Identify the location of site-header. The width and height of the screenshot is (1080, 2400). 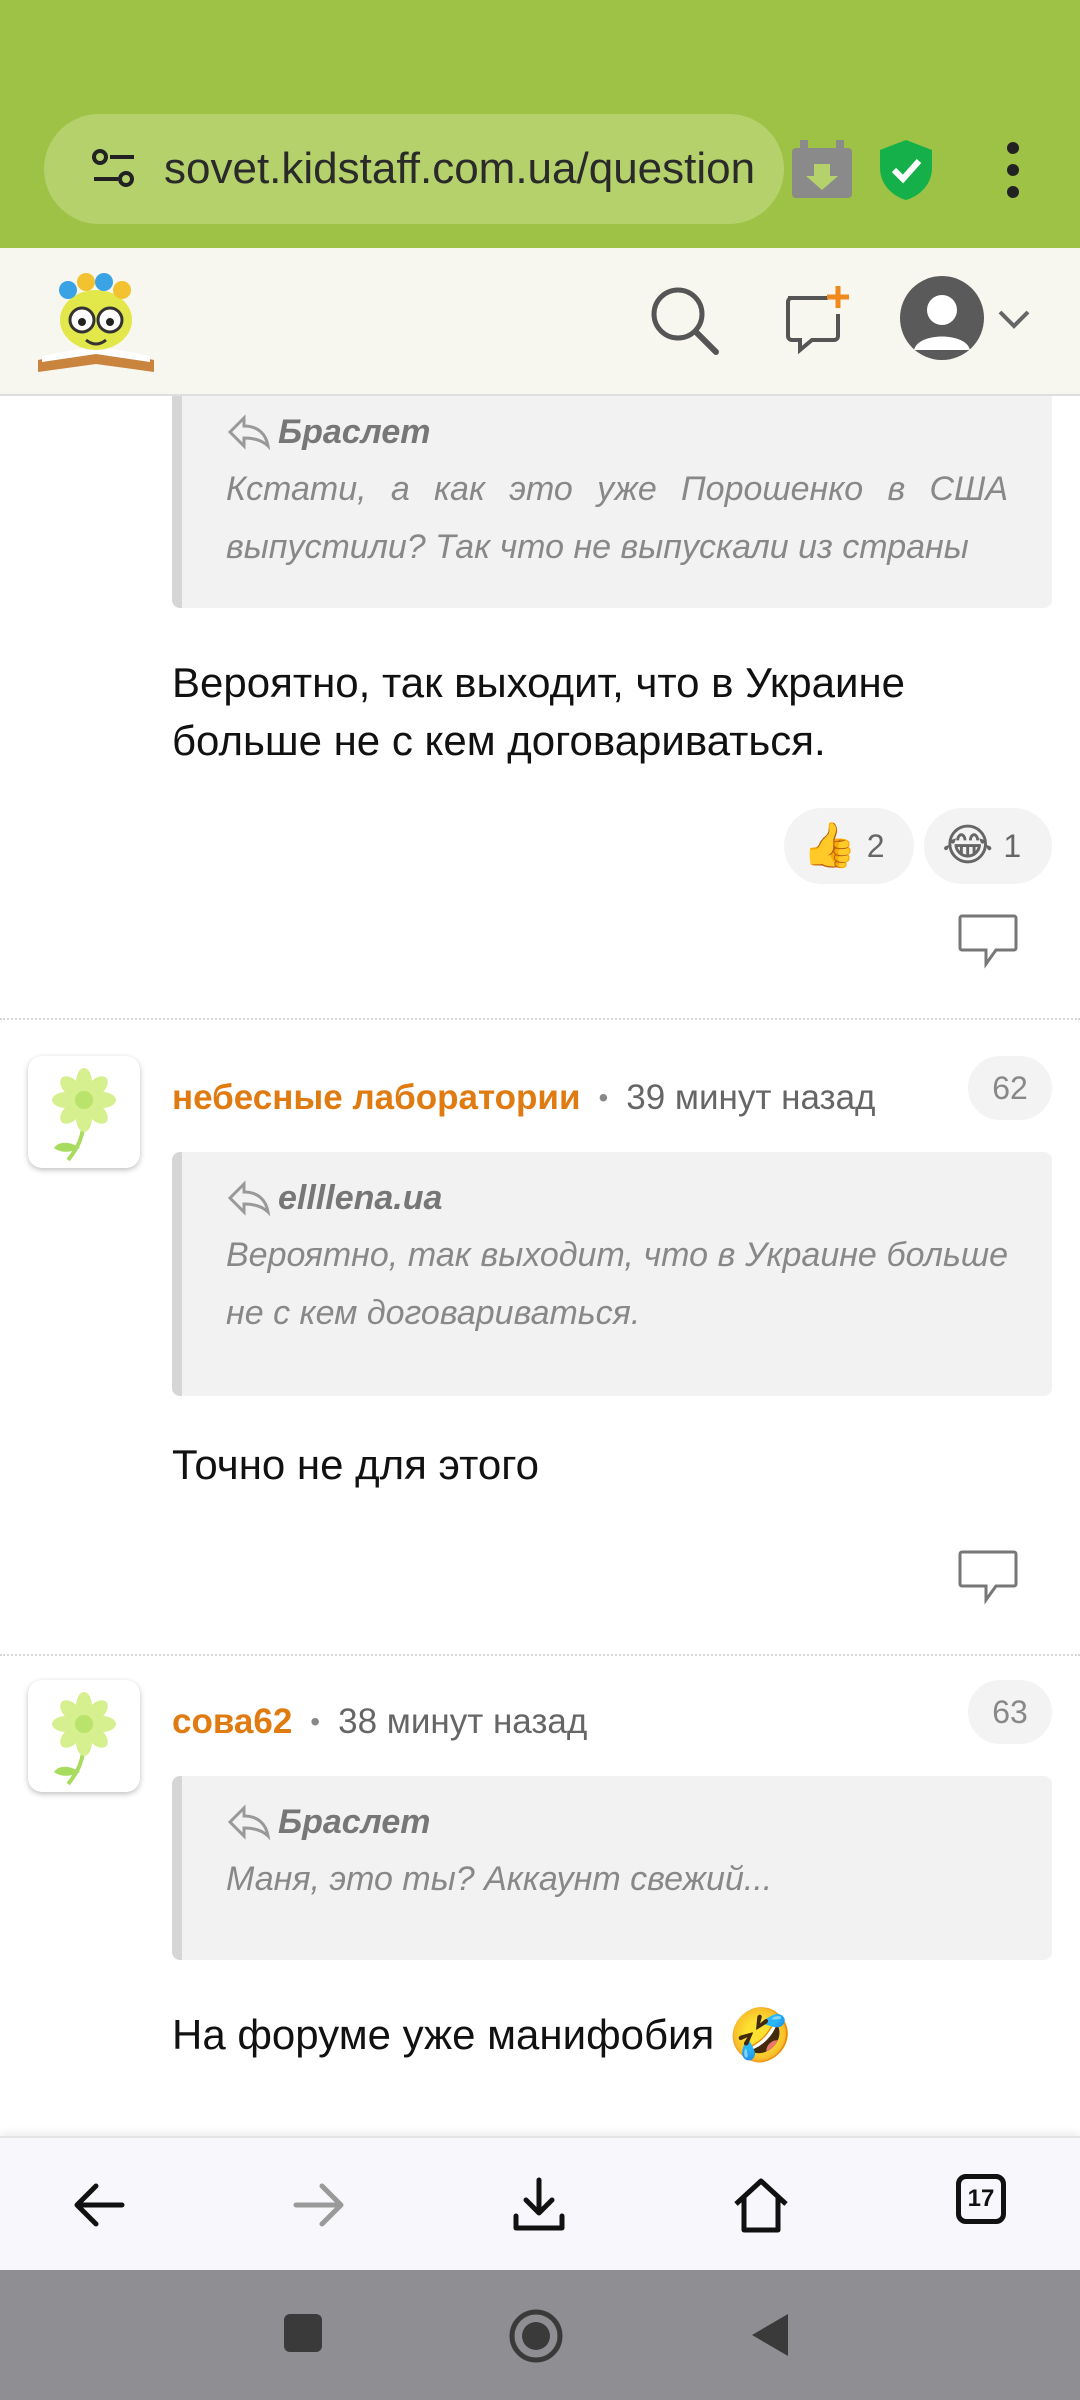
(540, 322).